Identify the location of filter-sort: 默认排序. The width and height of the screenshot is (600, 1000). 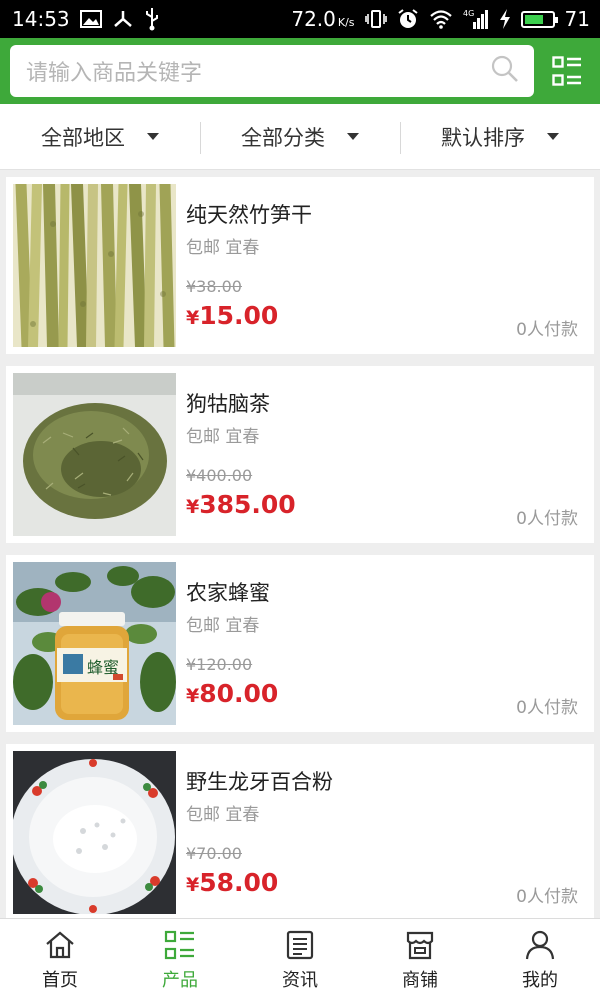
(500, 136).